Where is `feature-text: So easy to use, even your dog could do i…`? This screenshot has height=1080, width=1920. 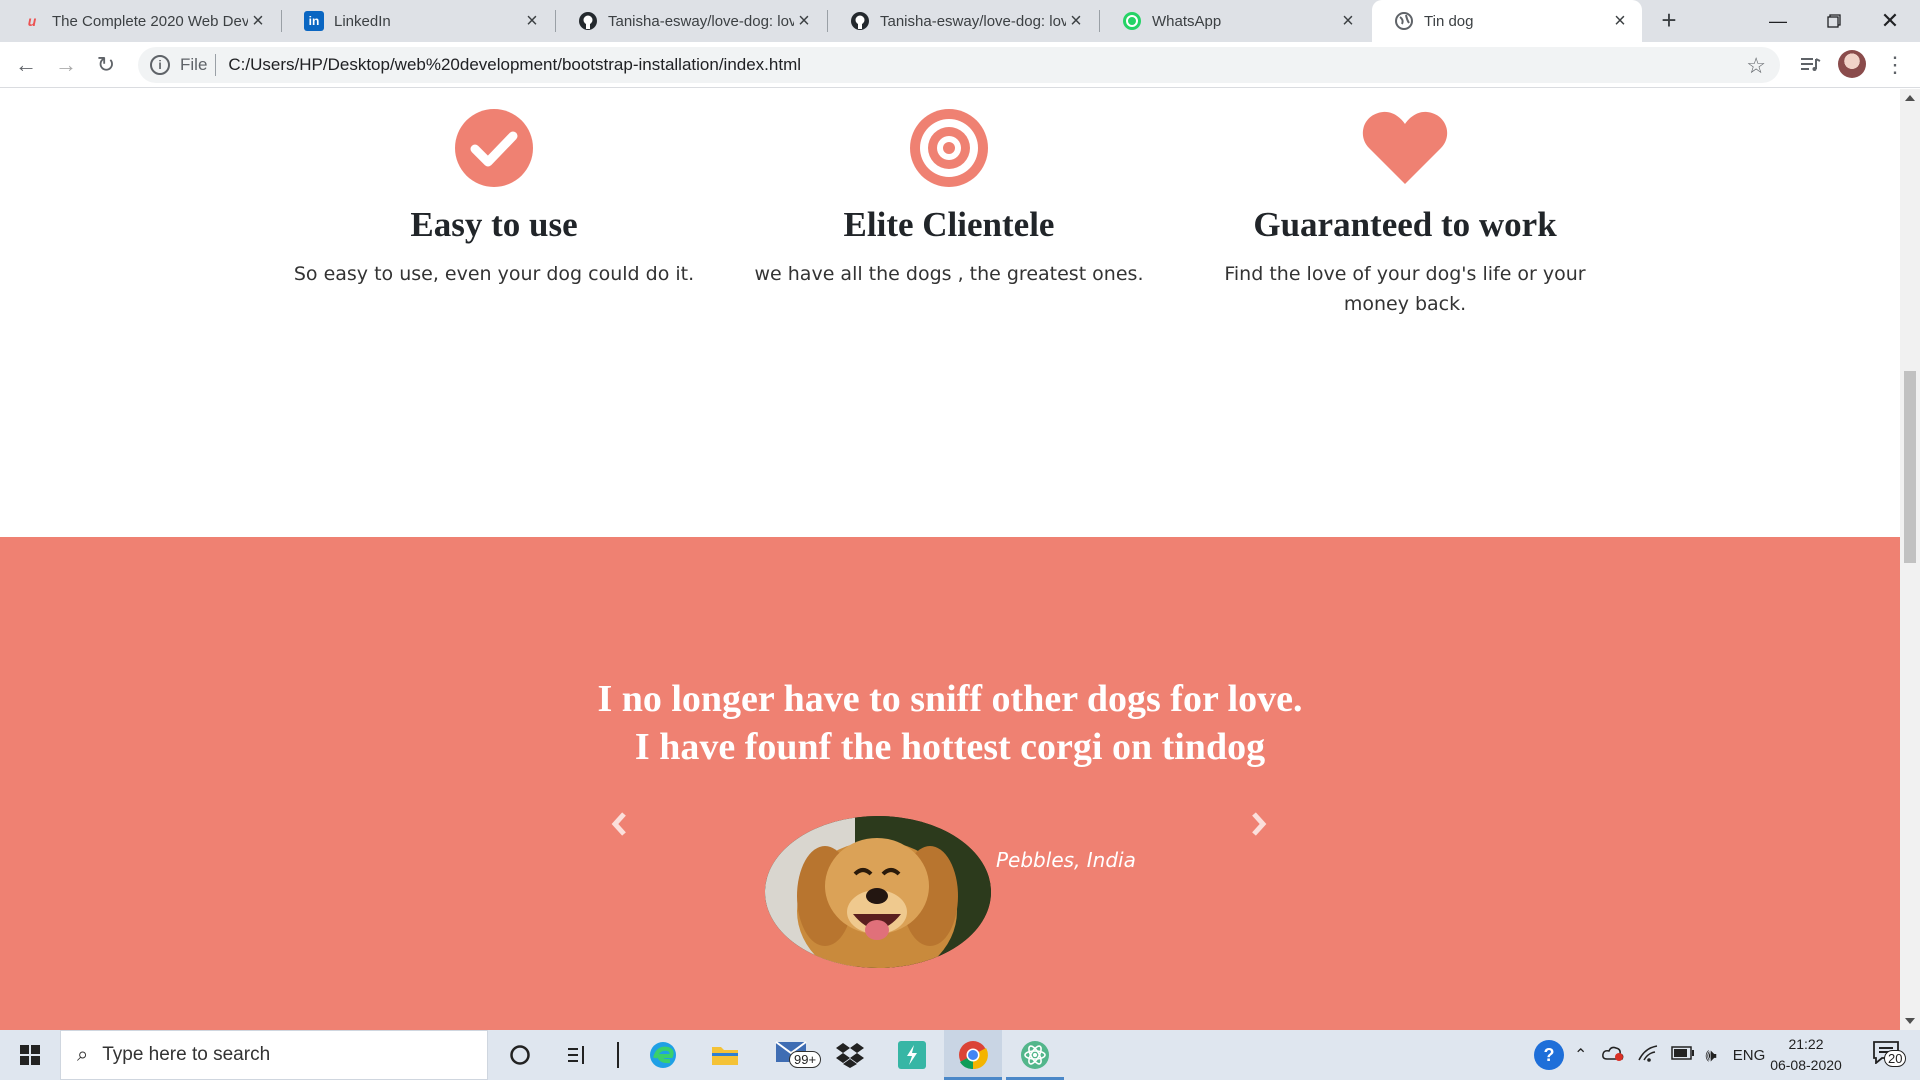 feature-text: So easy to use, even your dog could do i… is located at coordinates (494, 274).